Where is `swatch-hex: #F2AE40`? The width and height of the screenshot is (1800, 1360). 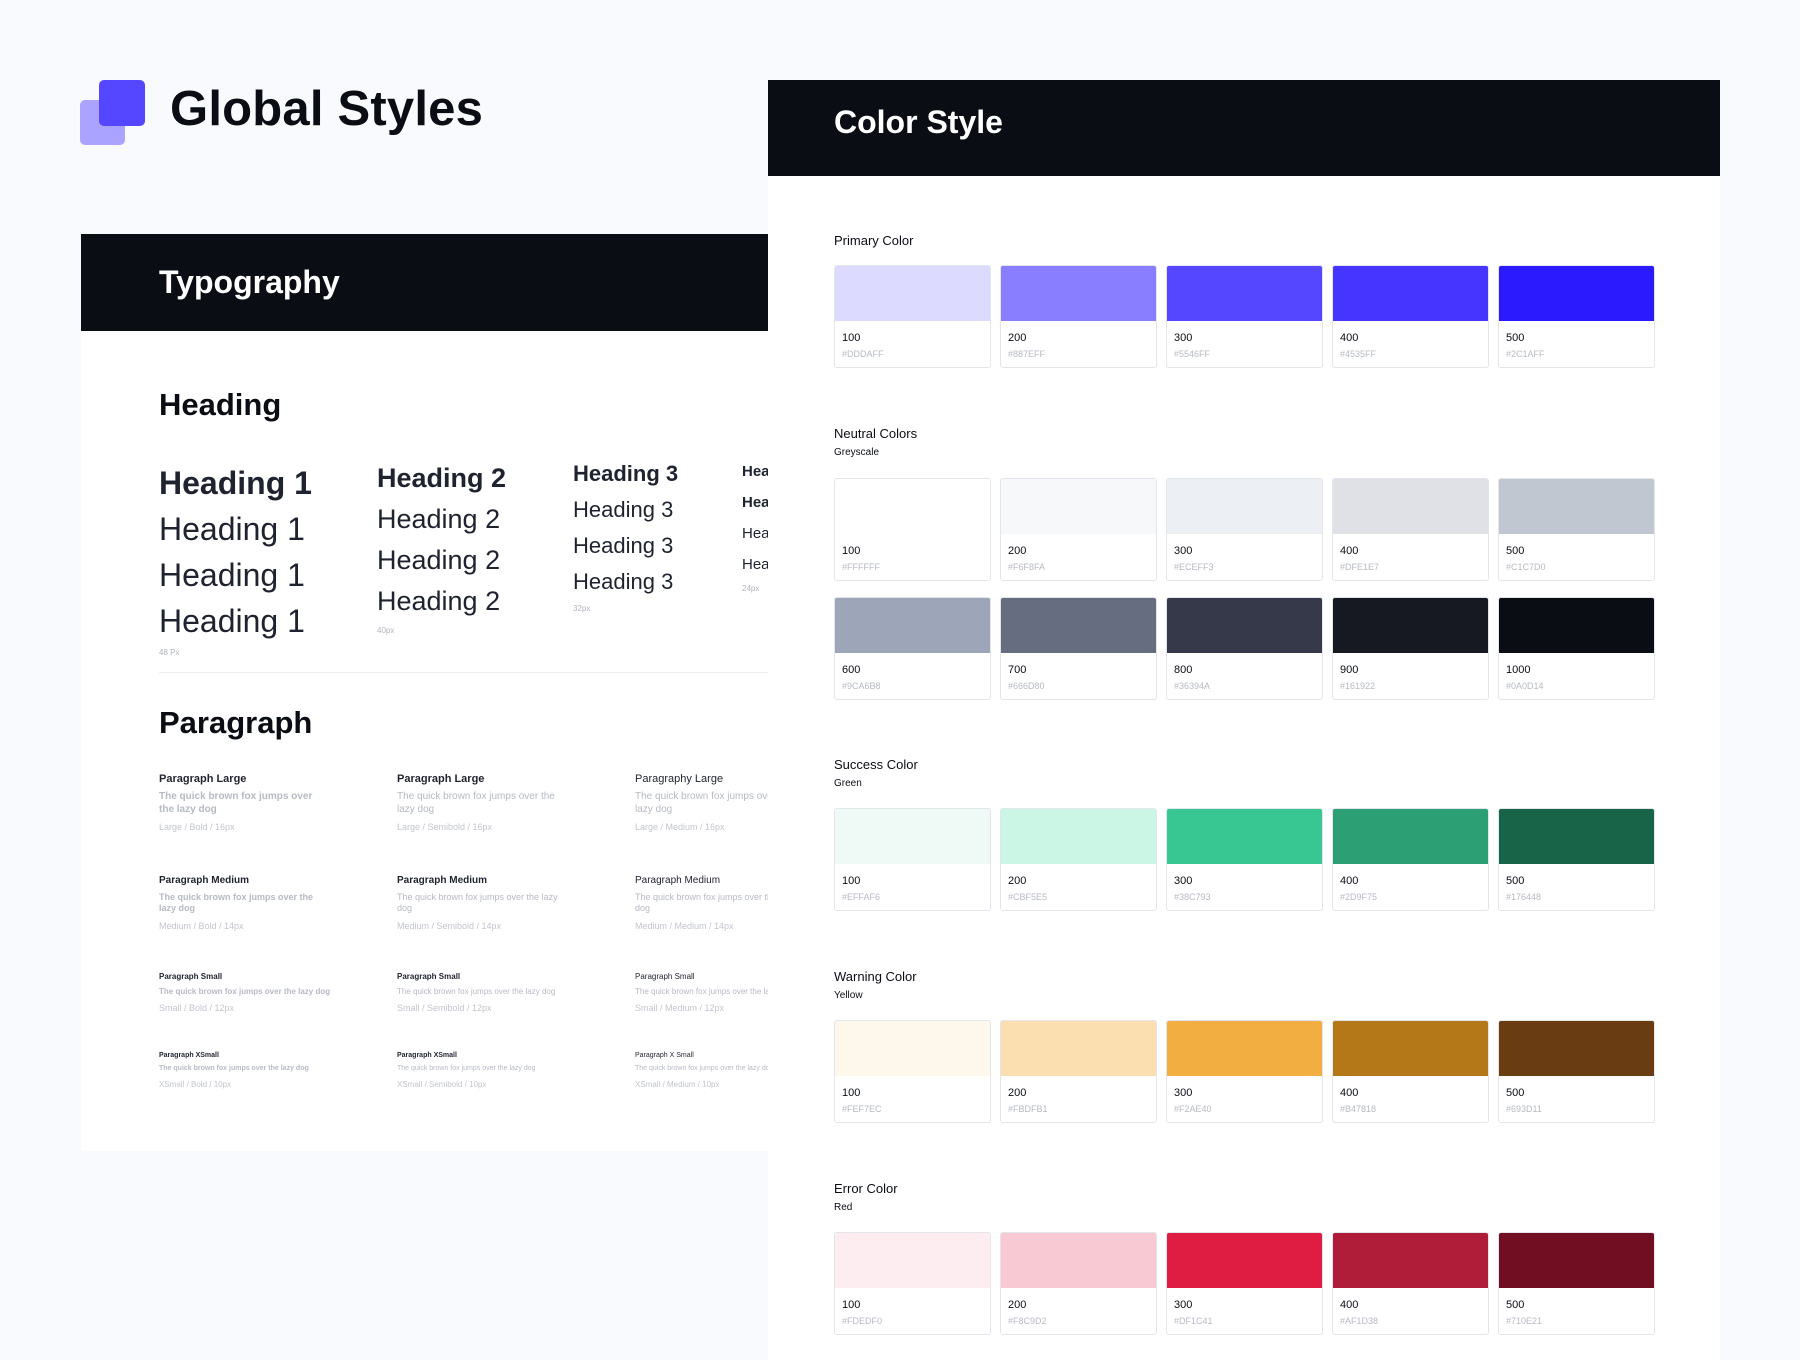
swatch-hex: #F2AE40 is located at coordinates (1193, 1109).